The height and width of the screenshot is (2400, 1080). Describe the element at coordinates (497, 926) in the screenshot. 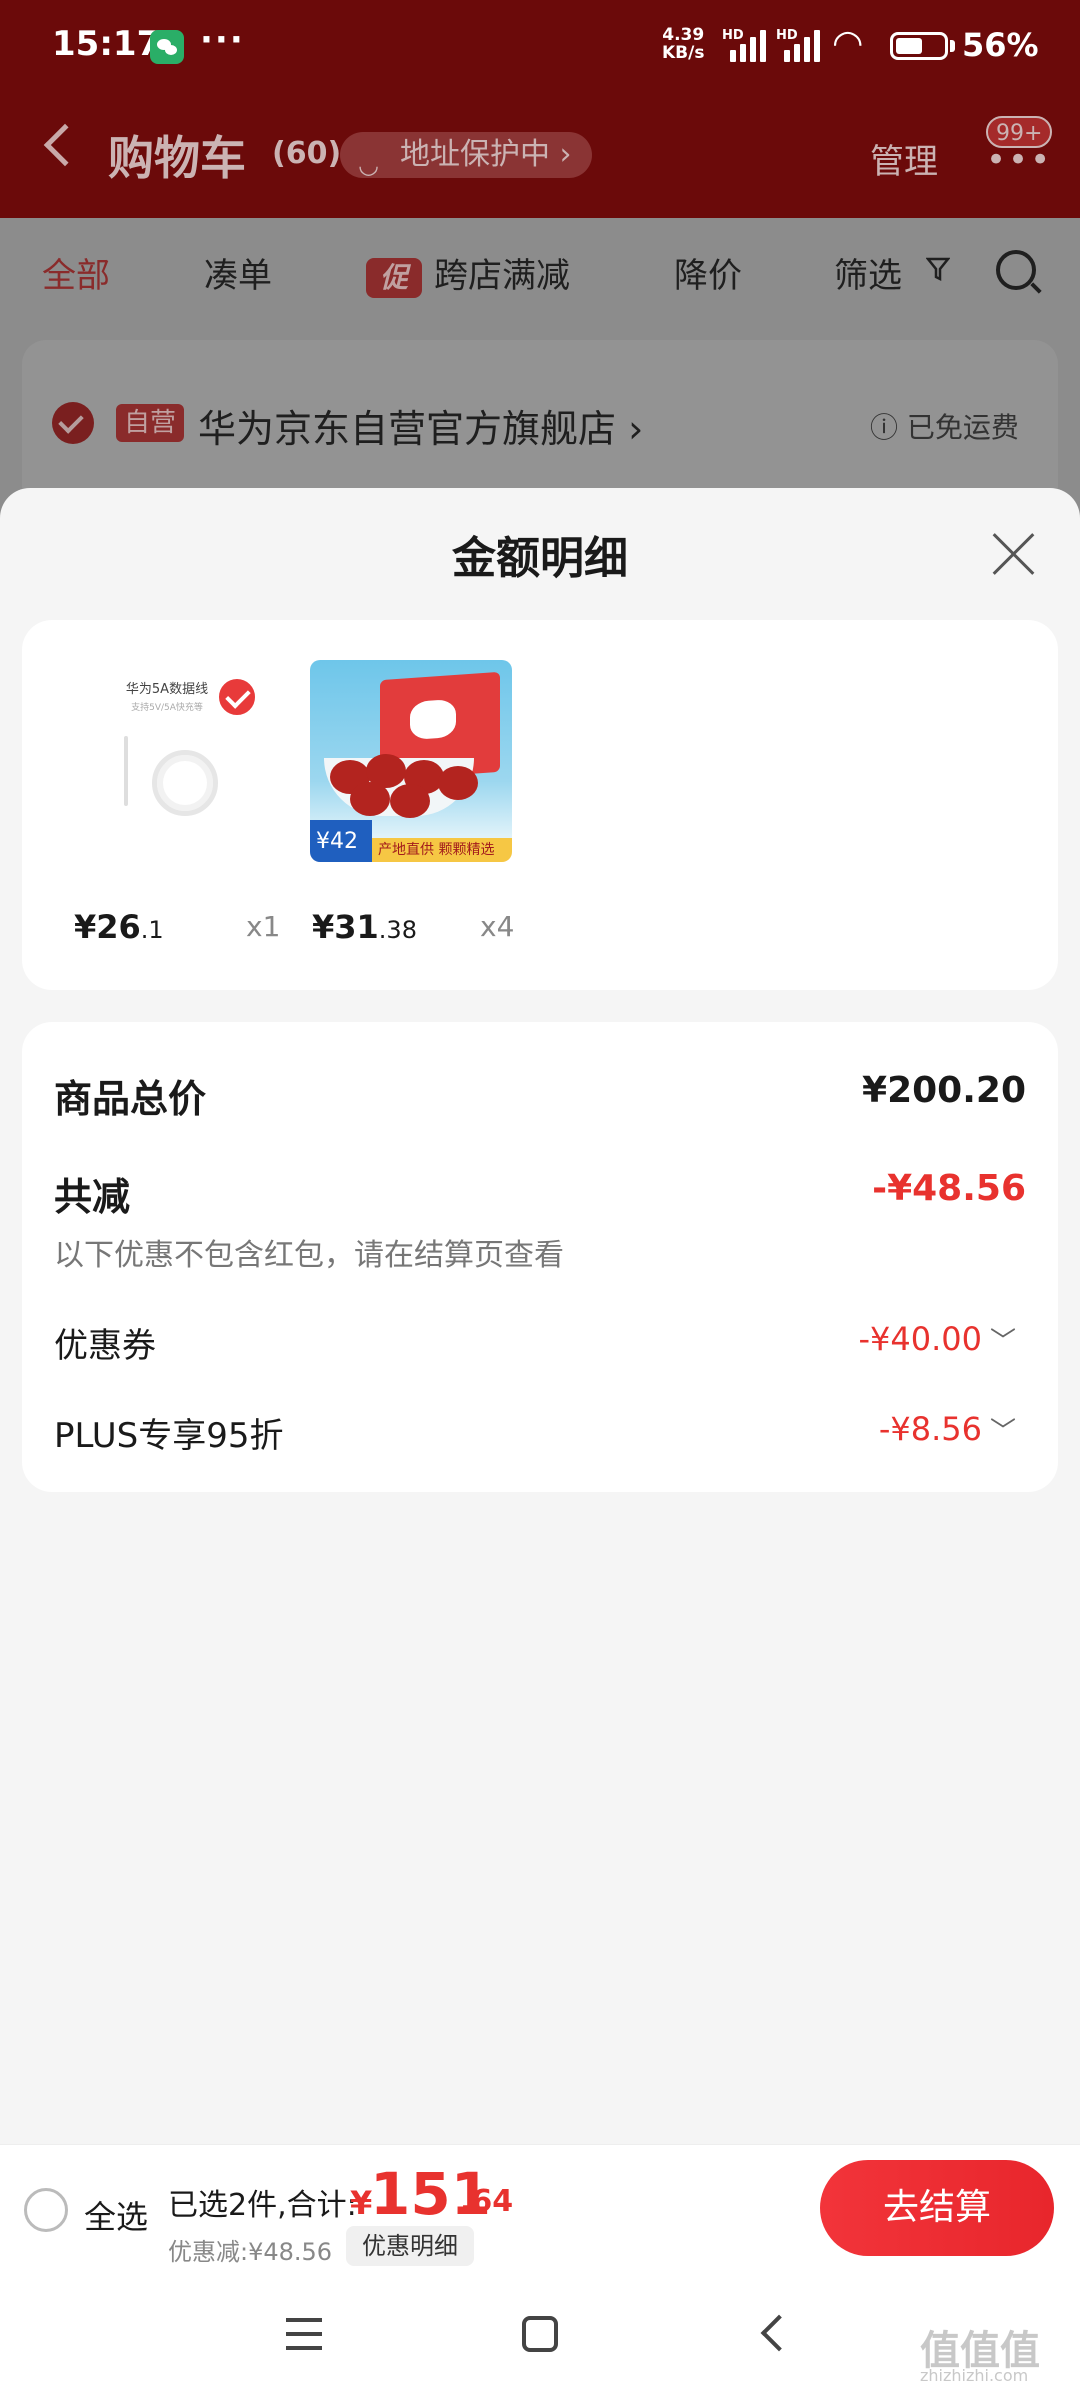

I see `product-quantity: x4` at that location.